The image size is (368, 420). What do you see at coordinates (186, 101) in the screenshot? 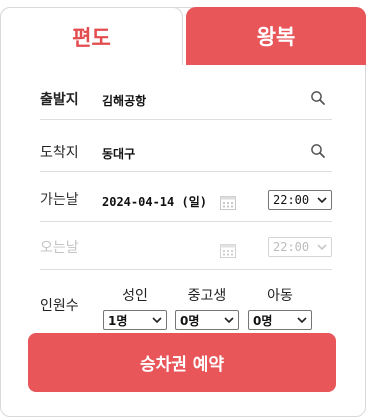
I see `departure-row: 출발지 김해공항` at bounding box center [186, 101].